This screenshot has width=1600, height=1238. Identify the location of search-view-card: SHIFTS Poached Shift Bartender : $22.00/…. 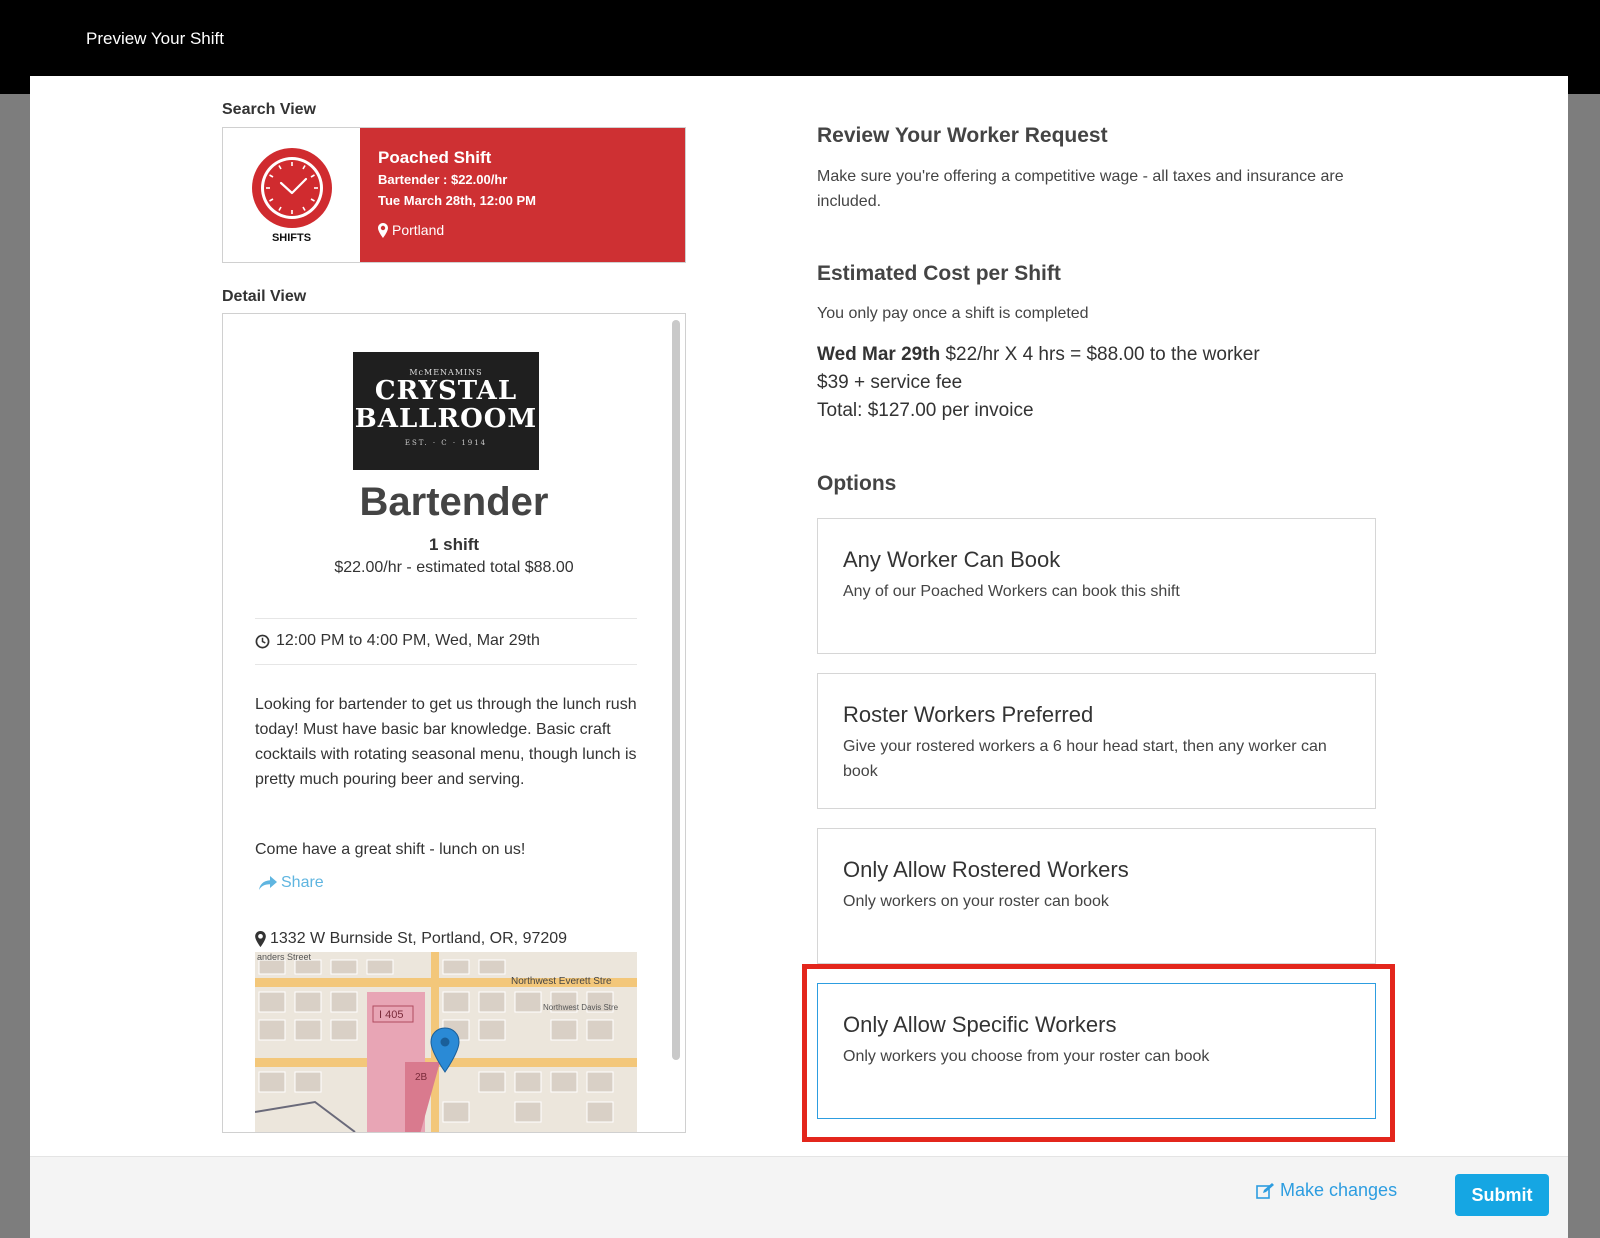
(454, 195).